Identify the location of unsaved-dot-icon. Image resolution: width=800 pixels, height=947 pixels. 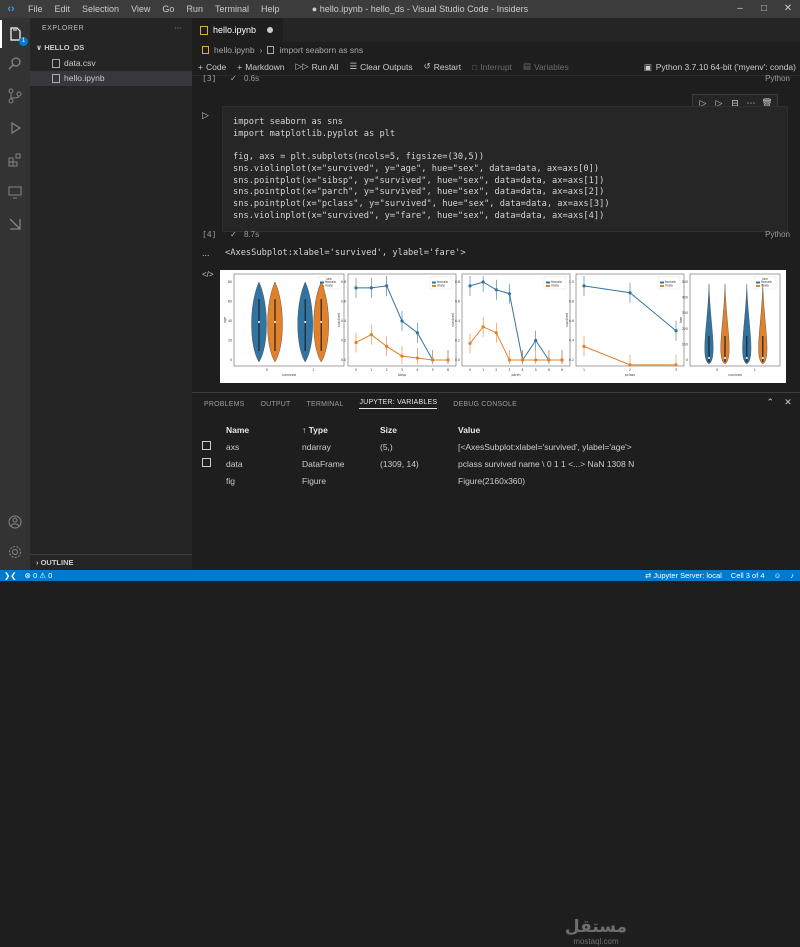
(270, 30).